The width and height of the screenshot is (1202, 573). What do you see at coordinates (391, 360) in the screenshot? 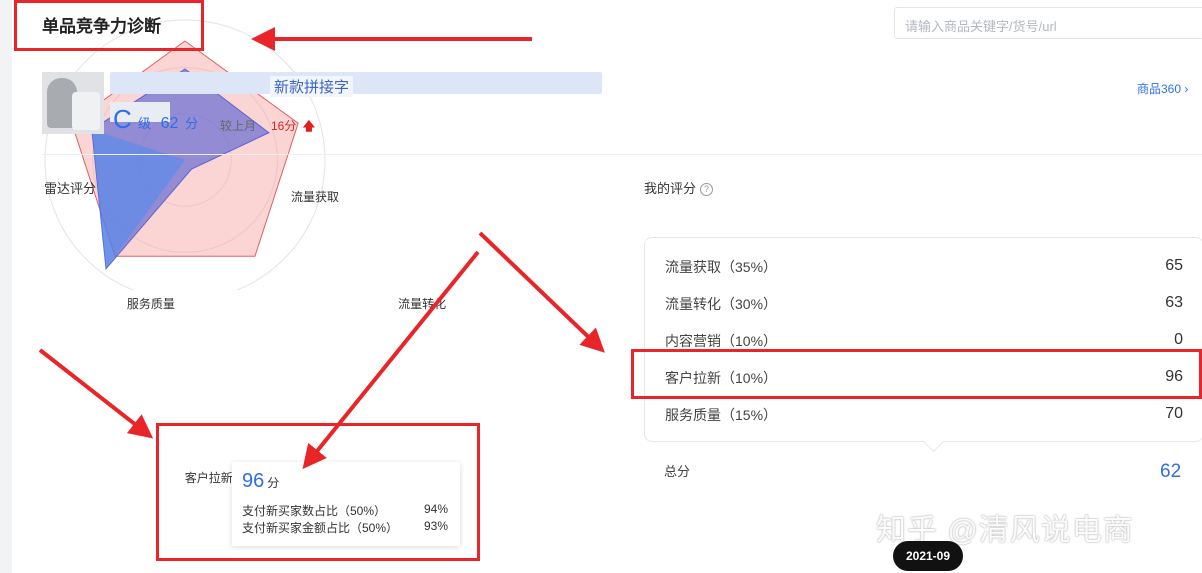
I see `arrow-to-tooltip` at bounding box center [391, 360].